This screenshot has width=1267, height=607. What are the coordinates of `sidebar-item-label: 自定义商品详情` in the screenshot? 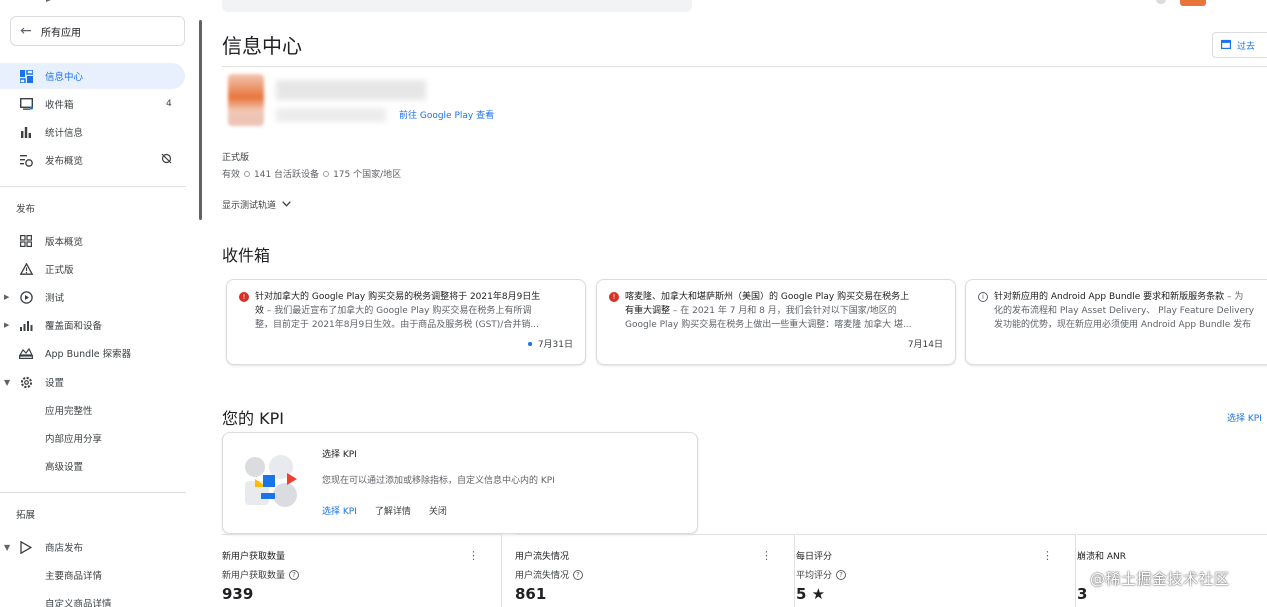 It's located at (78, 603).